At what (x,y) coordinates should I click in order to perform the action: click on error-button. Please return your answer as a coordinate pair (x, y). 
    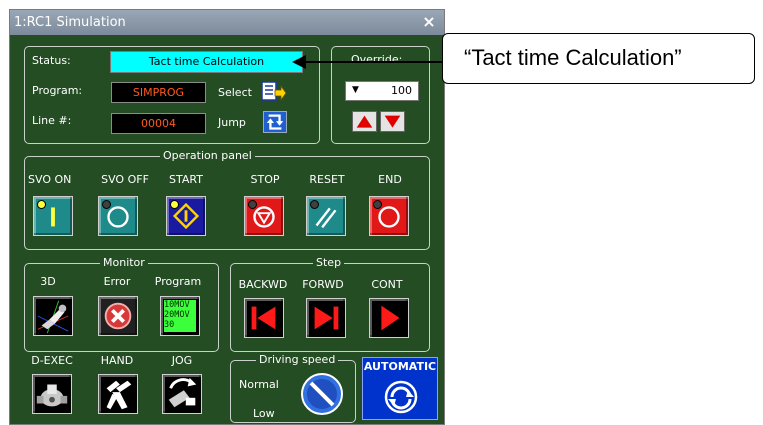
    Looking at the image, I should click on (118, 316).